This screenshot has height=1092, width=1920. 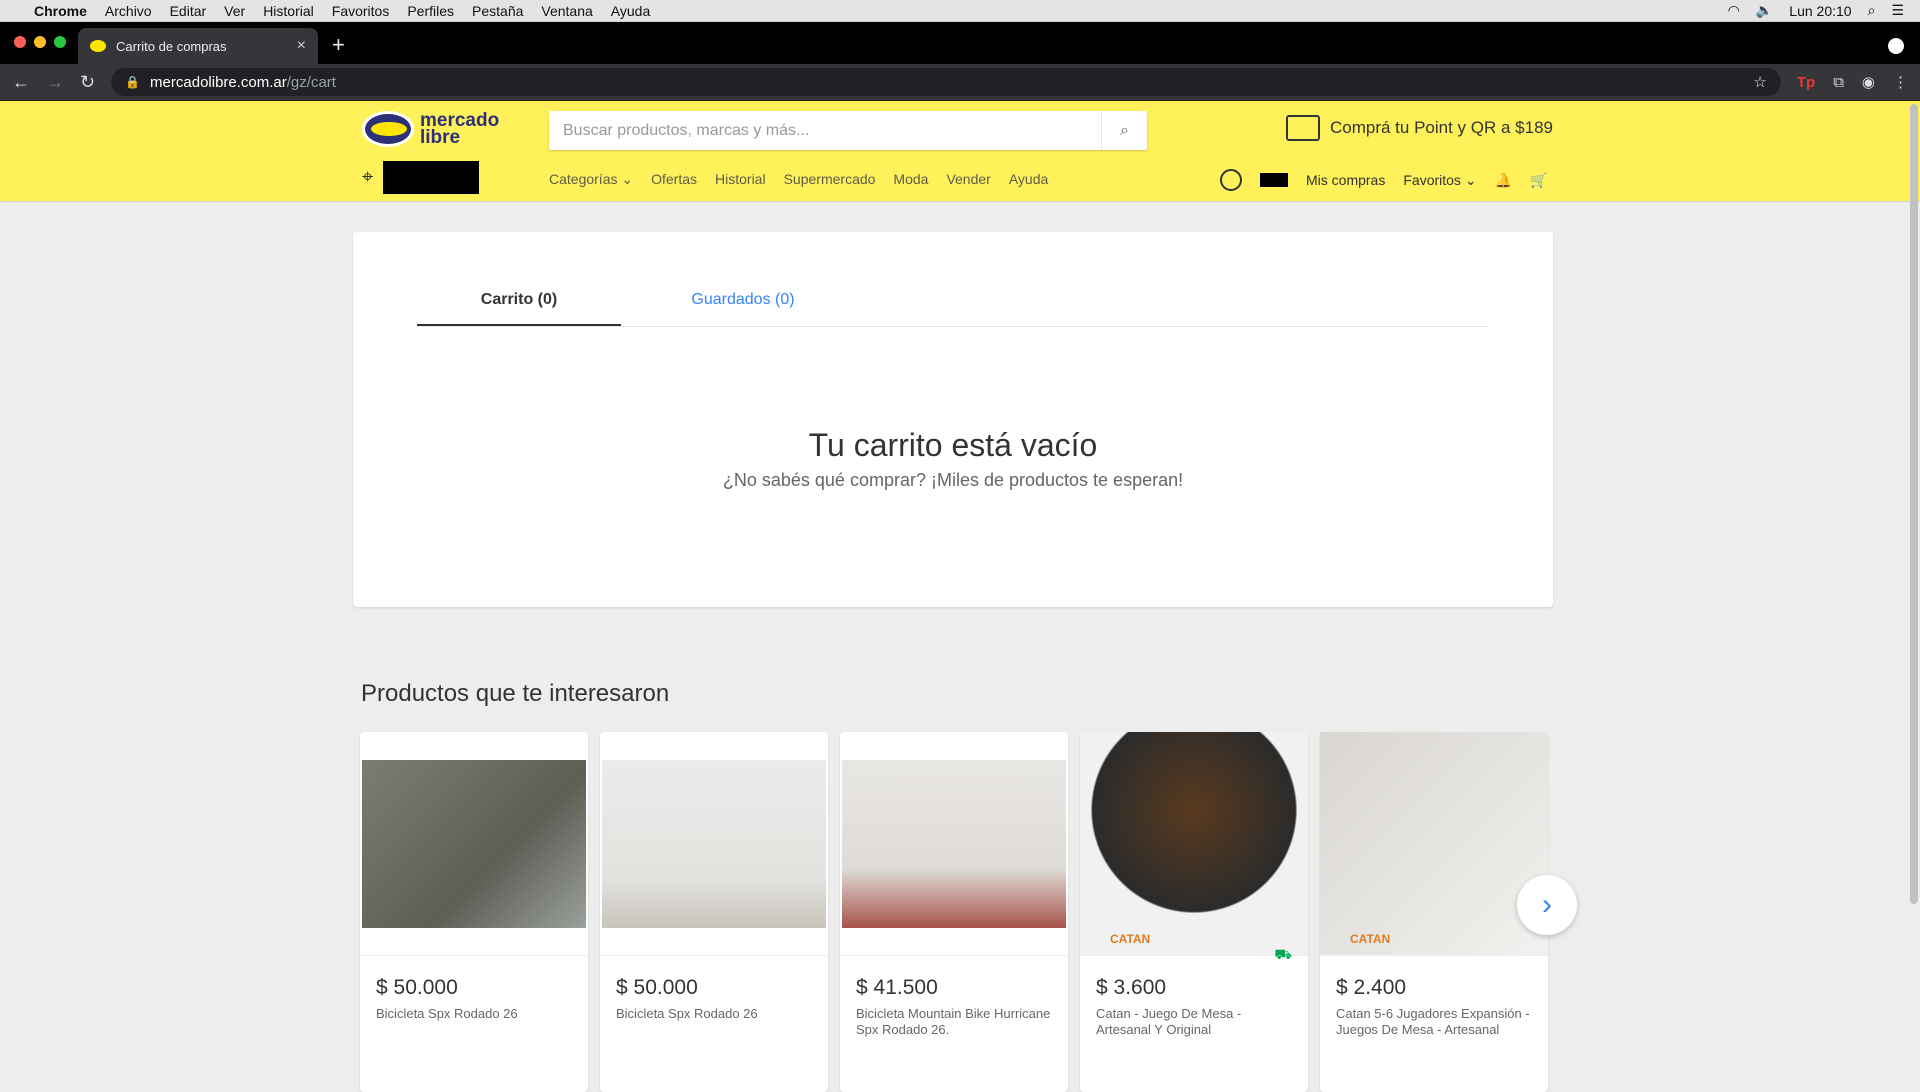 What do you see at coordinates (1028, 179) in the screenshot?
I see `nav-ayuda: Ayuda` at bounding box center [1028, 179].